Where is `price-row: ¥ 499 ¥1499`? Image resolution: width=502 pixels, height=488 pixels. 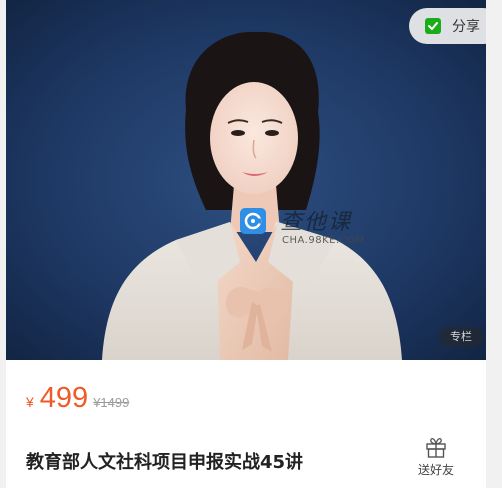 price-row: ¥ 499 ¥1499 is located at coordinates (77, 398).